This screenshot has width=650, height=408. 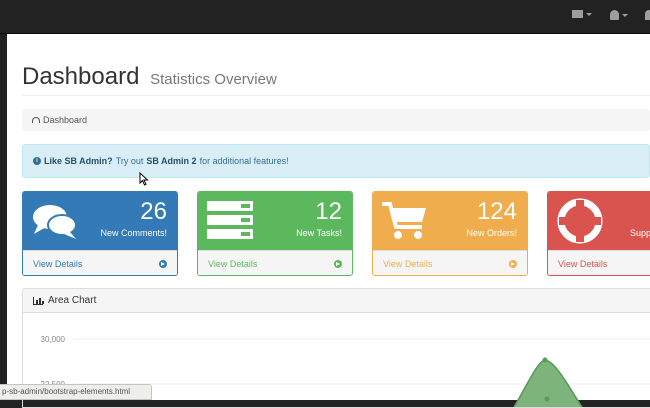 I want to click on orders-view-details: View Details, so click(x=450, y=262).